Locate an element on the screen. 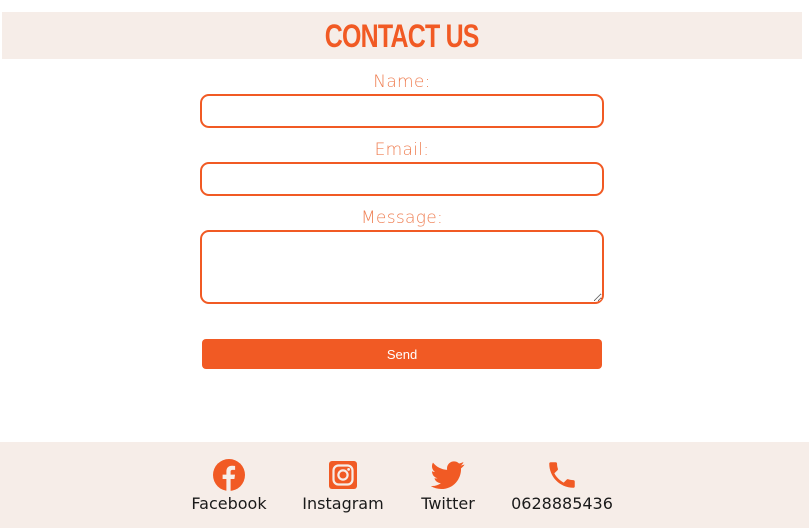  facebook-icon is located at coordinates (229, 475).